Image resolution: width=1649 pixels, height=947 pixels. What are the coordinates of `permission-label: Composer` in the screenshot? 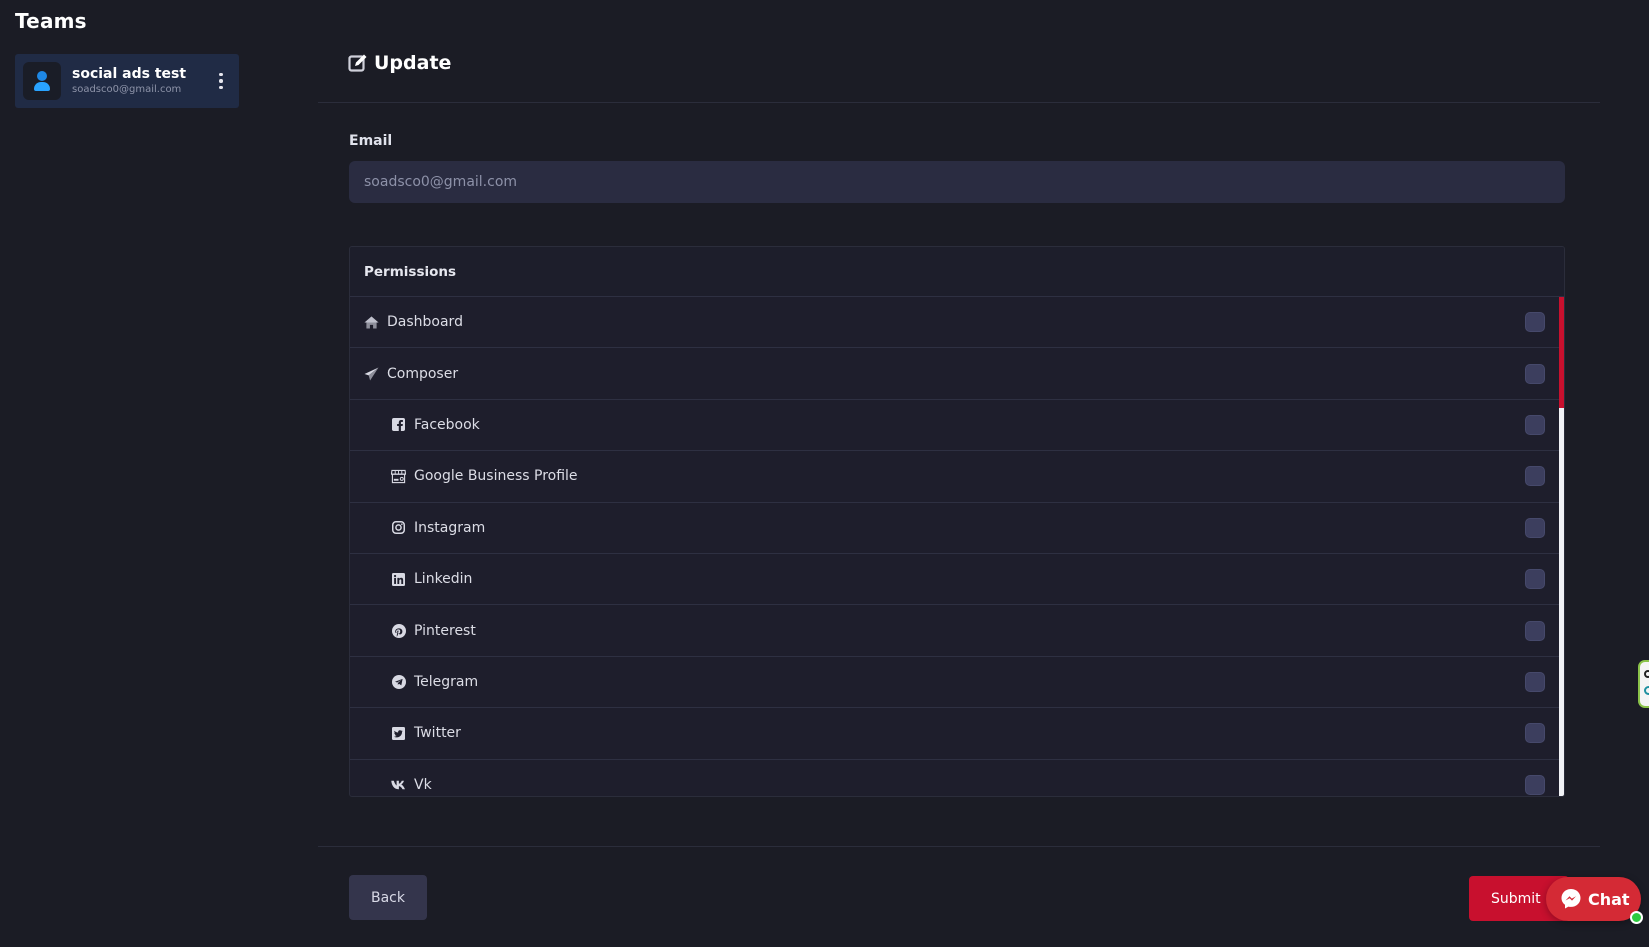 It's located at (423, 373).